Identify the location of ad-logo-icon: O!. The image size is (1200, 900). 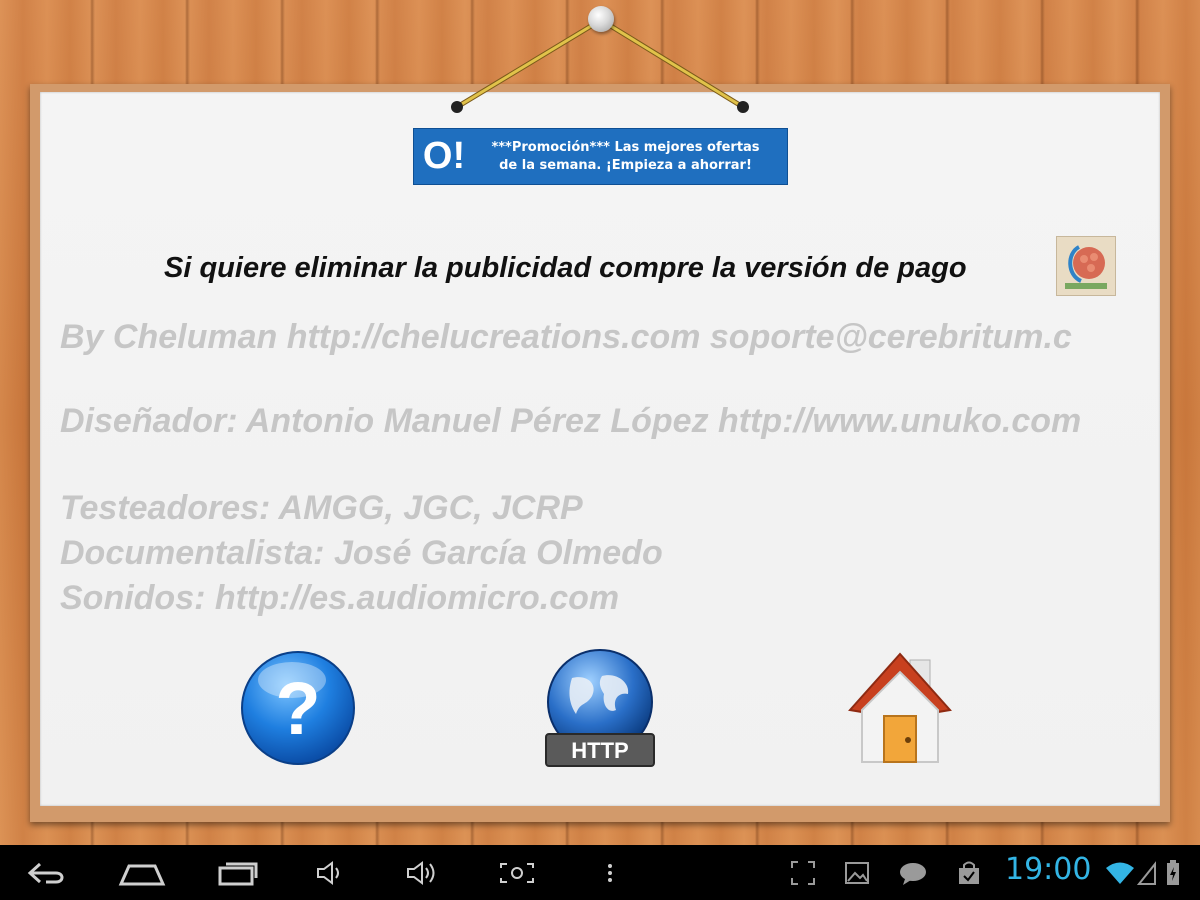
(444, 156).